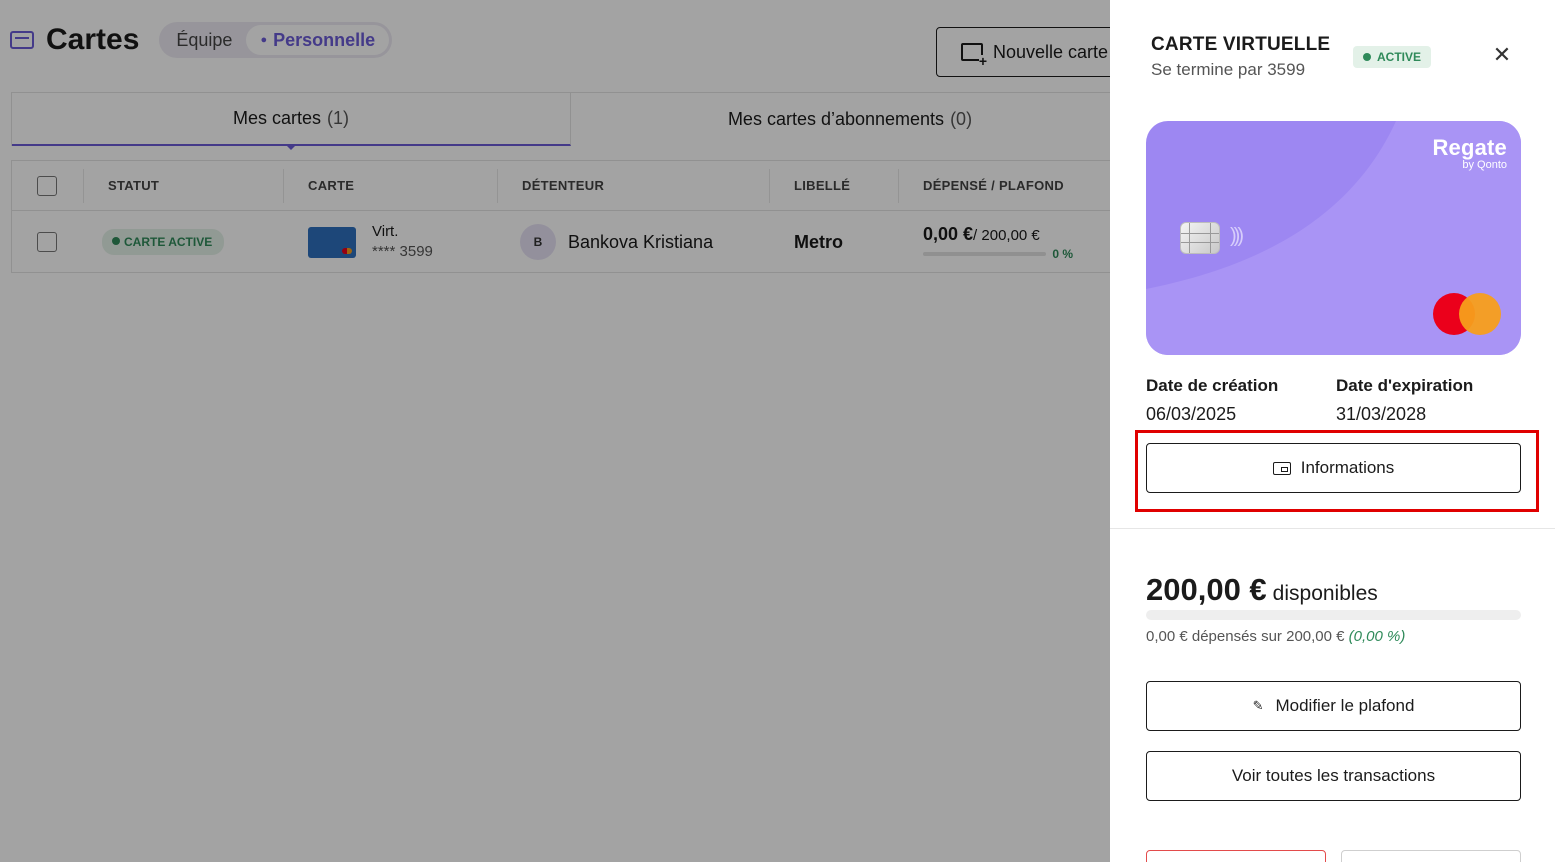  I want to click on chip-icon, so click(1200, 238).